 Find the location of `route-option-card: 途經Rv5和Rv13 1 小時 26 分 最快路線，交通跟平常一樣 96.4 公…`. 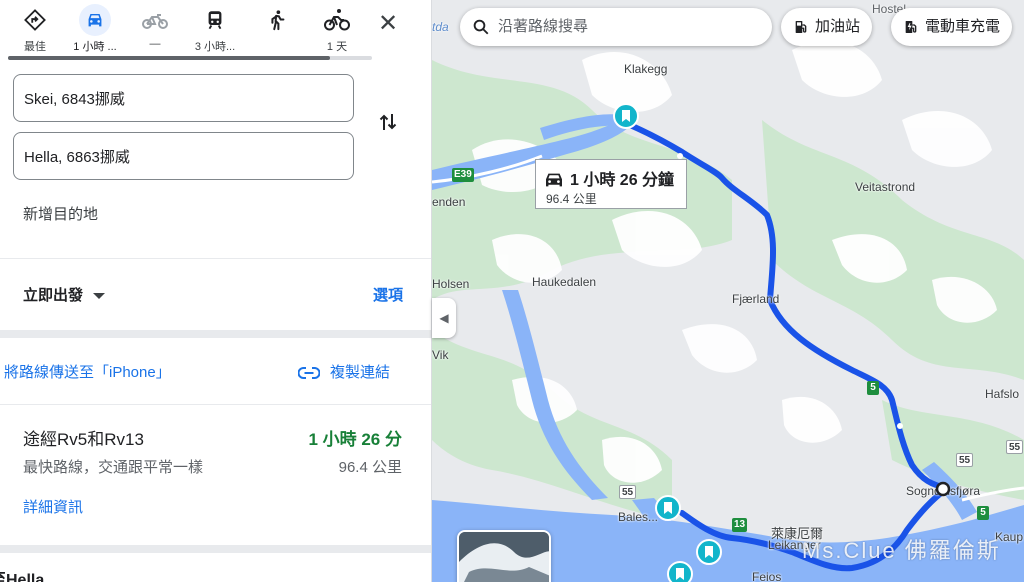

route-option-card: 途經Rv5和Rv13 1 小時 26 分 最快路線，交通跟平常一樣 96.4 公… is located at coordinates (215, 474).